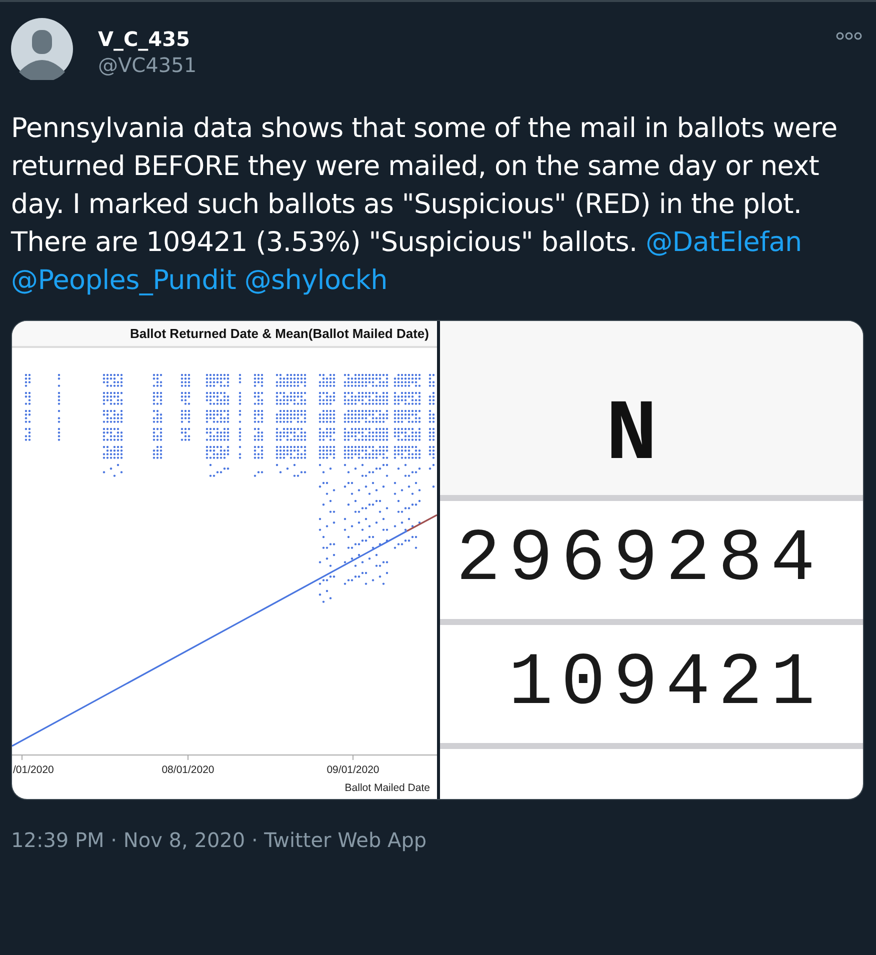 This screenshot has width=876, height=955. Describe the element at coordinates (188, 770) in the screenshot. I see `tick-label: 08/01/2020` at that location.